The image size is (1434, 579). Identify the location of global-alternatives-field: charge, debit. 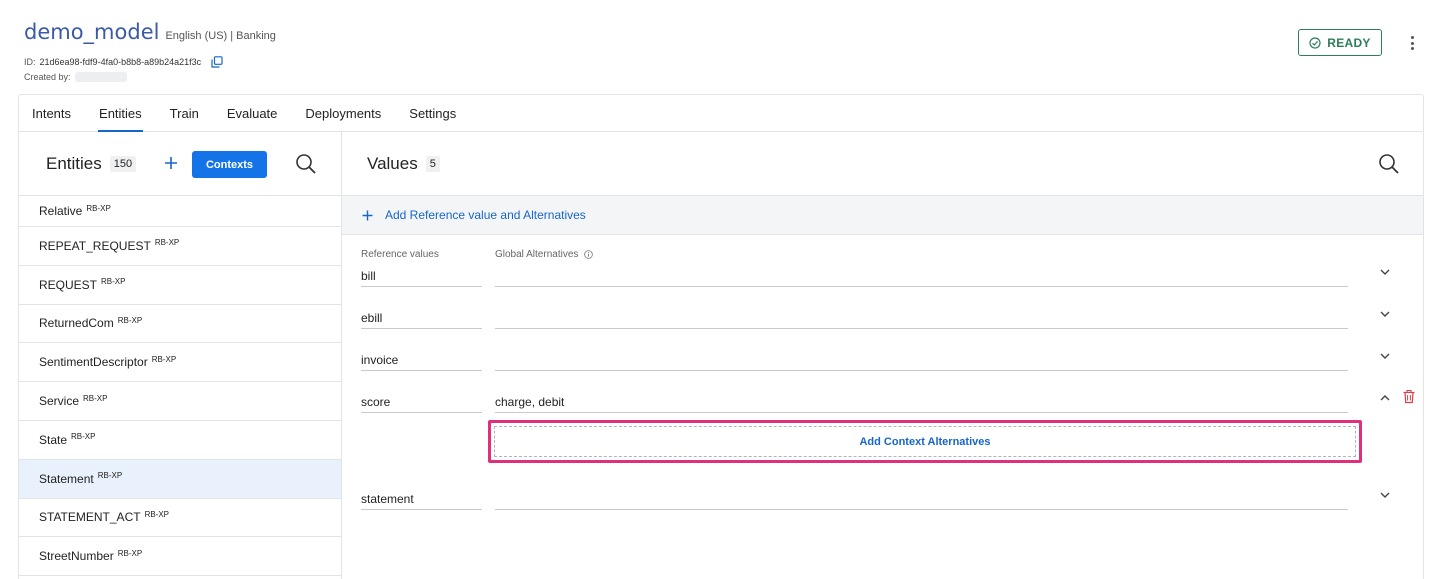
(921, 401).